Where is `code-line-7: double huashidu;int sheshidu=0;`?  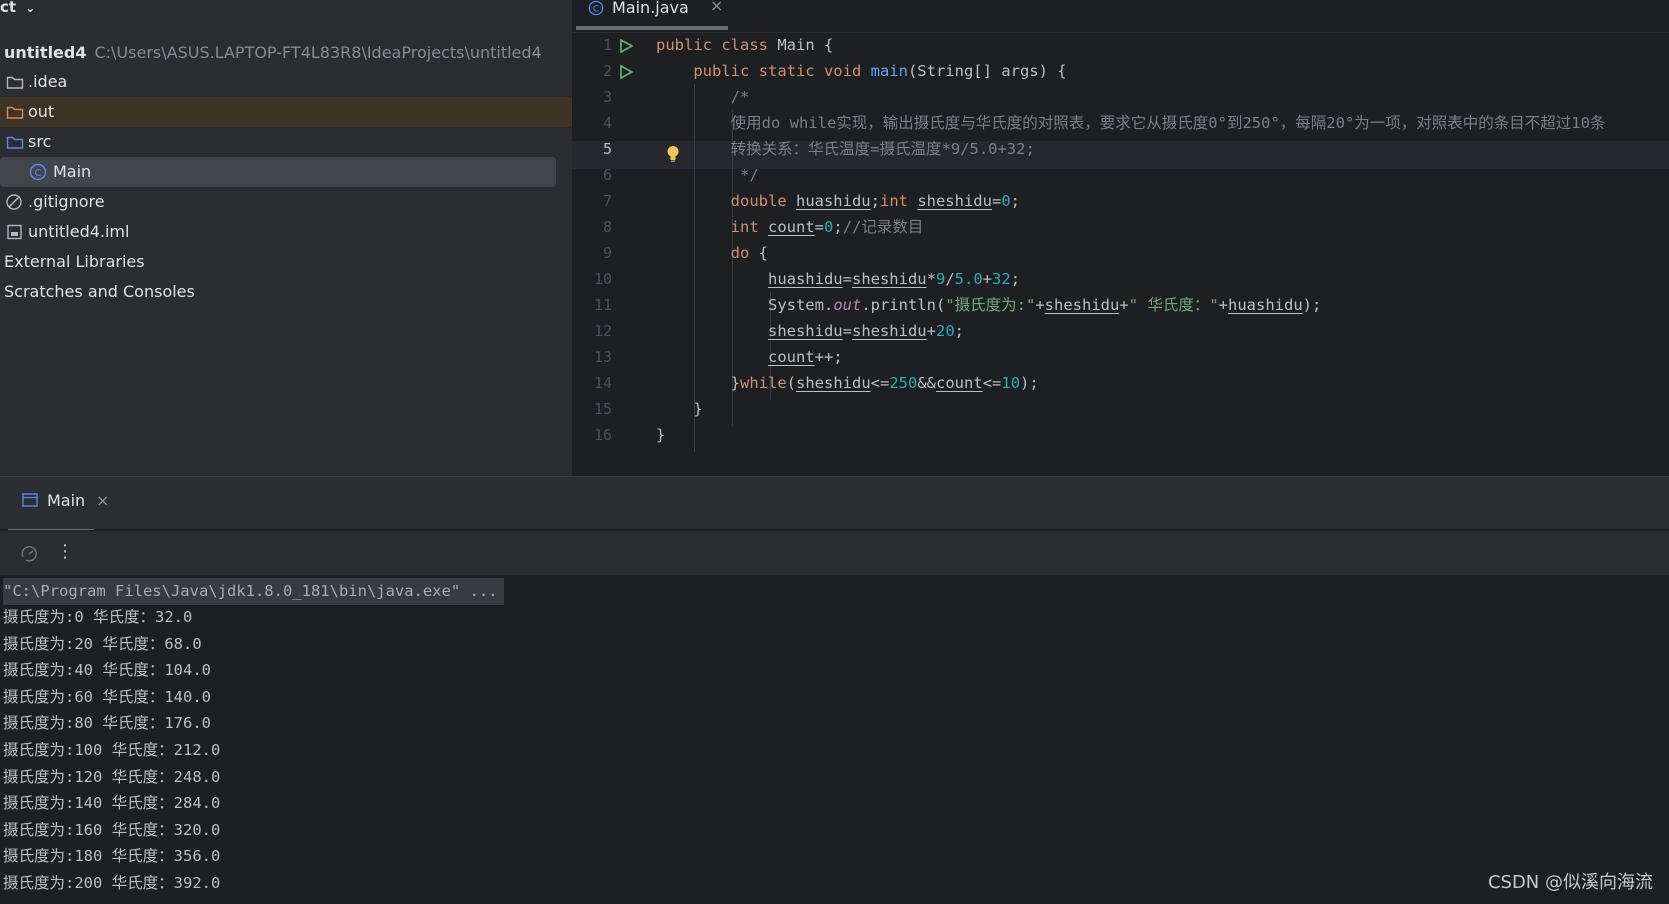 code-line-7: double huashidu;int sheshidu=0; is located at coordinates (875, 201).